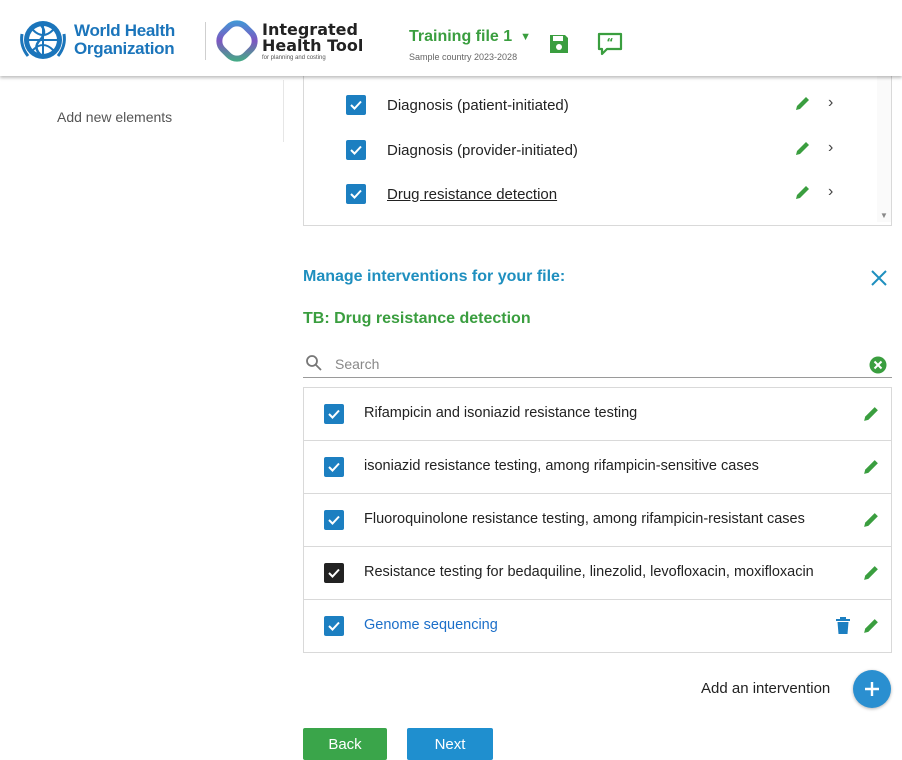  Describe the element at coordinates (461, 36) in the screenshot. I see `file-title: Training file 1` at that location.